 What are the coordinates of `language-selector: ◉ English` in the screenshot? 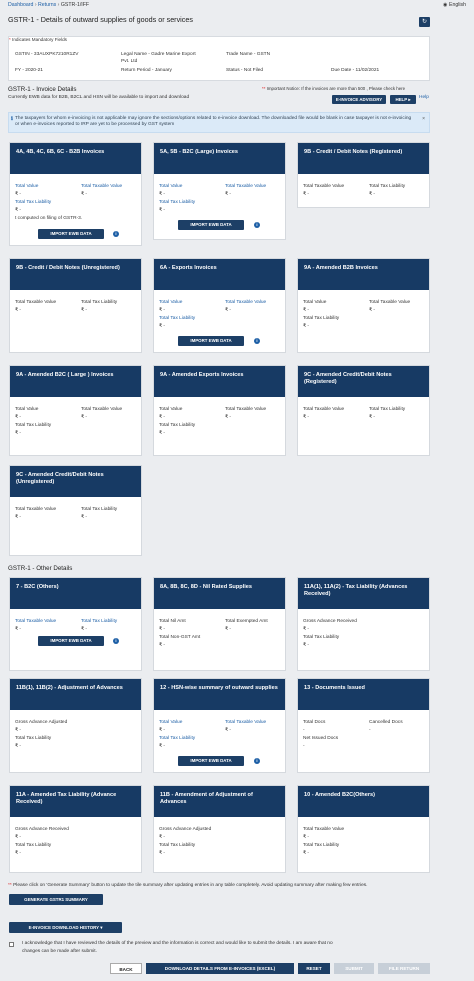 It's located at (454, 5).